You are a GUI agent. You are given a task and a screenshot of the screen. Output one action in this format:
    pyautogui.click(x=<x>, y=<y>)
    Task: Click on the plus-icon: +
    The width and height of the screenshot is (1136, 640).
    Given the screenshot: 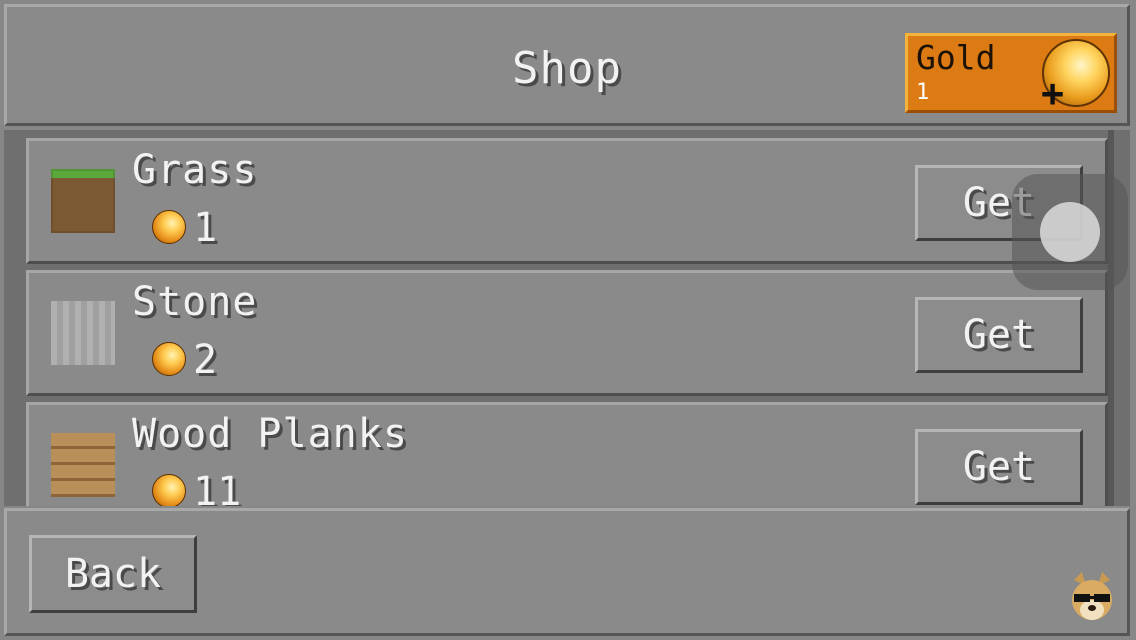 What is the action you would take?
    pyautogui.click(x=1052, y=93)
    